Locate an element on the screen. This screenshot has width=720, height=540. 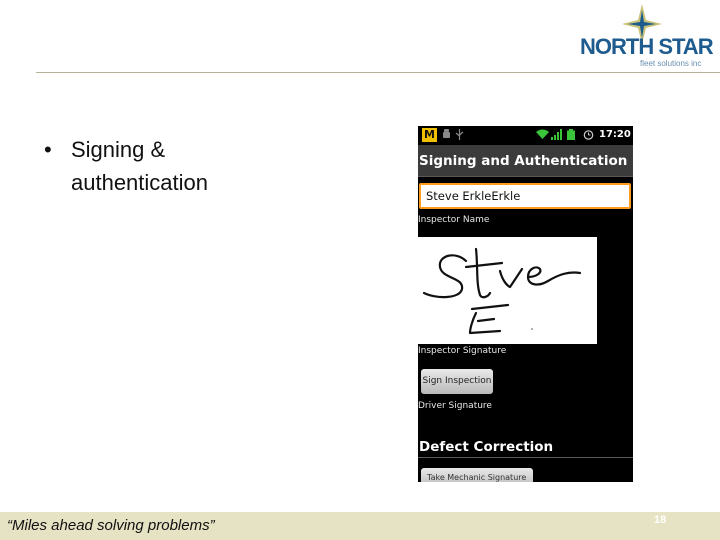
logo-subtitle: fleet solutions inc is located at coordinates (671, 63).